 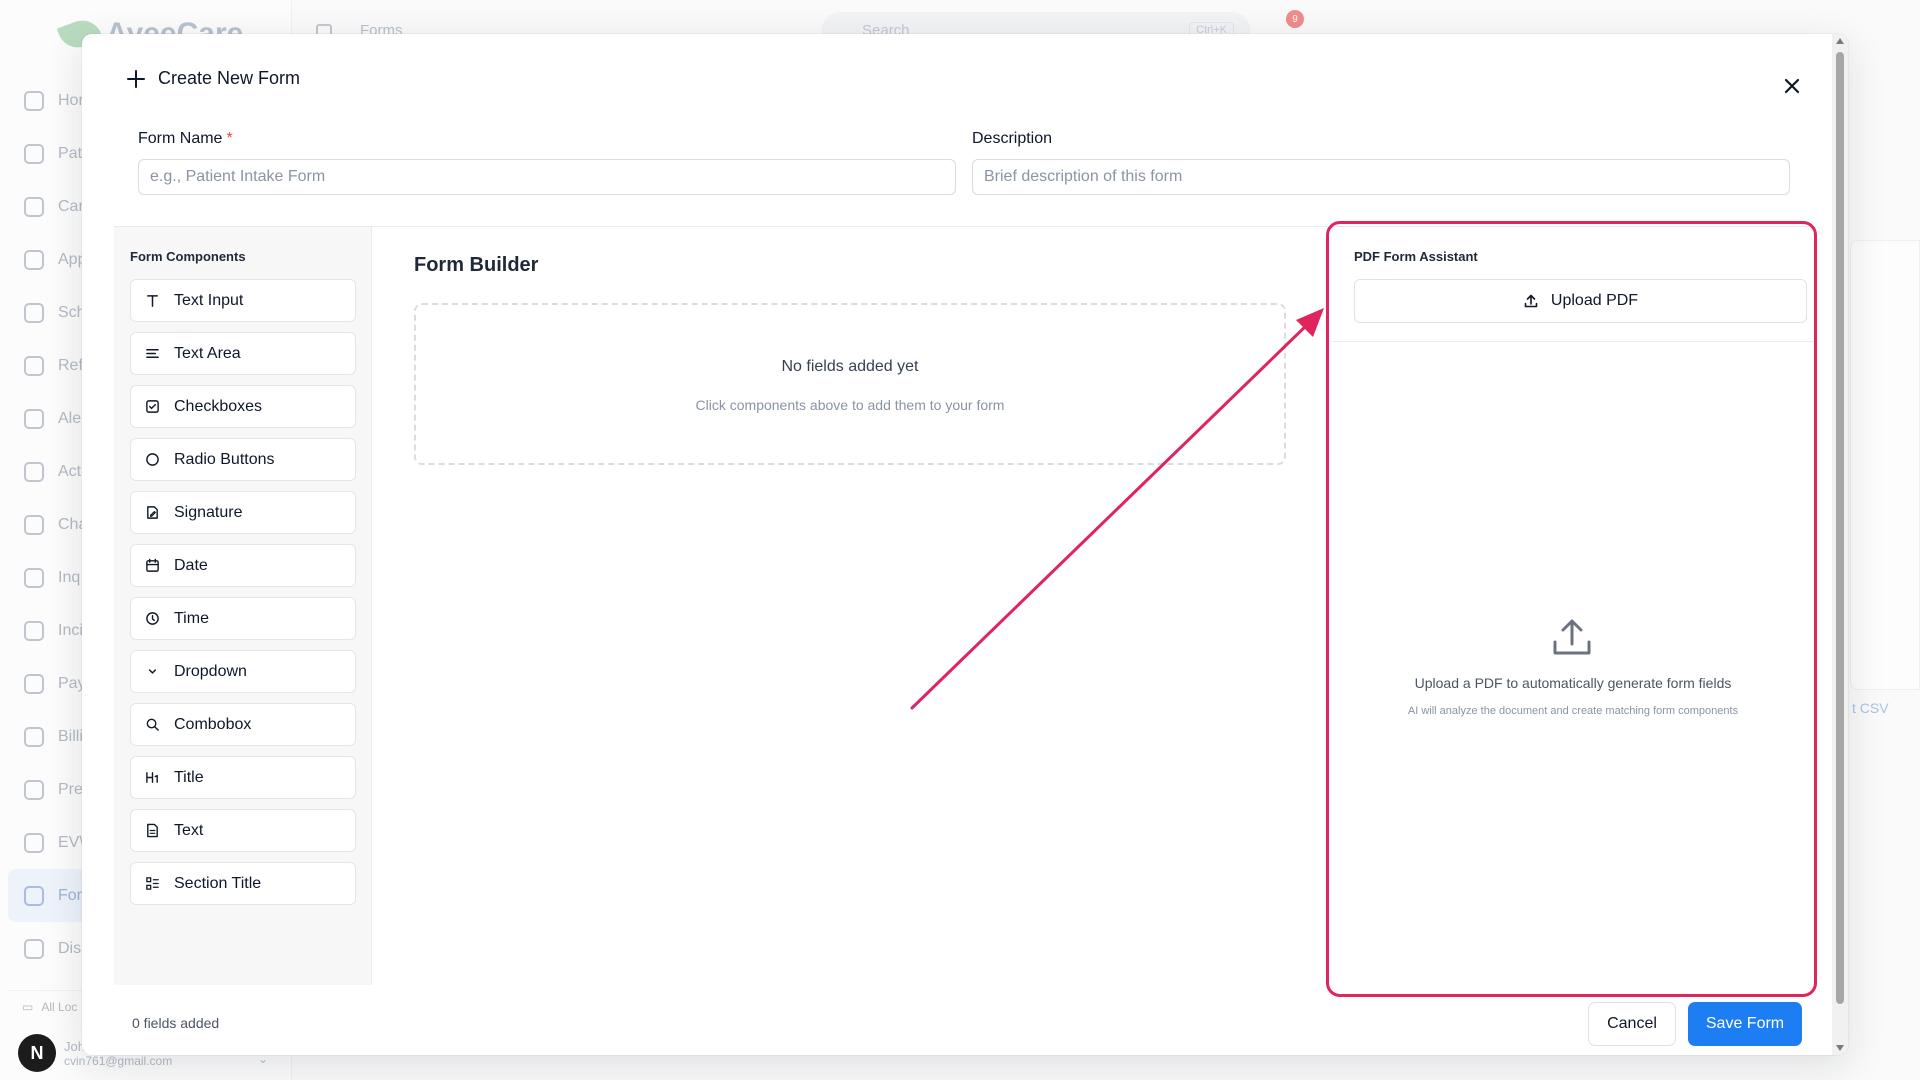 I want to click on modal-scrollbar, so click(x=1840, y=544).